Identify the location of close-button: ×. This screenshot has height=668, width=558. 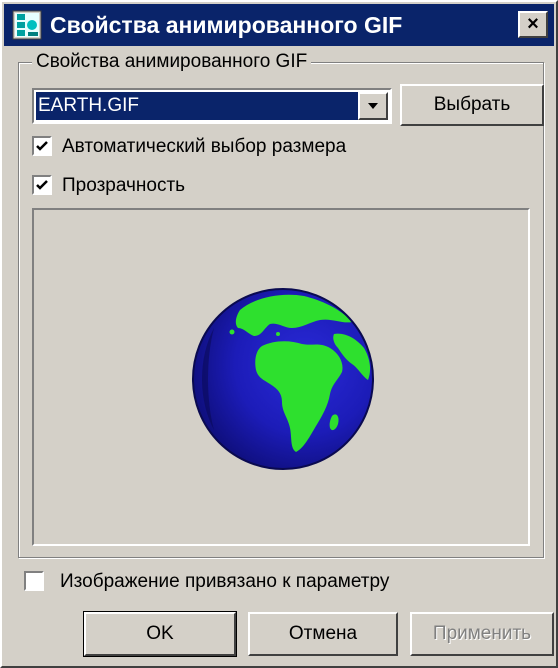
(533, 24).